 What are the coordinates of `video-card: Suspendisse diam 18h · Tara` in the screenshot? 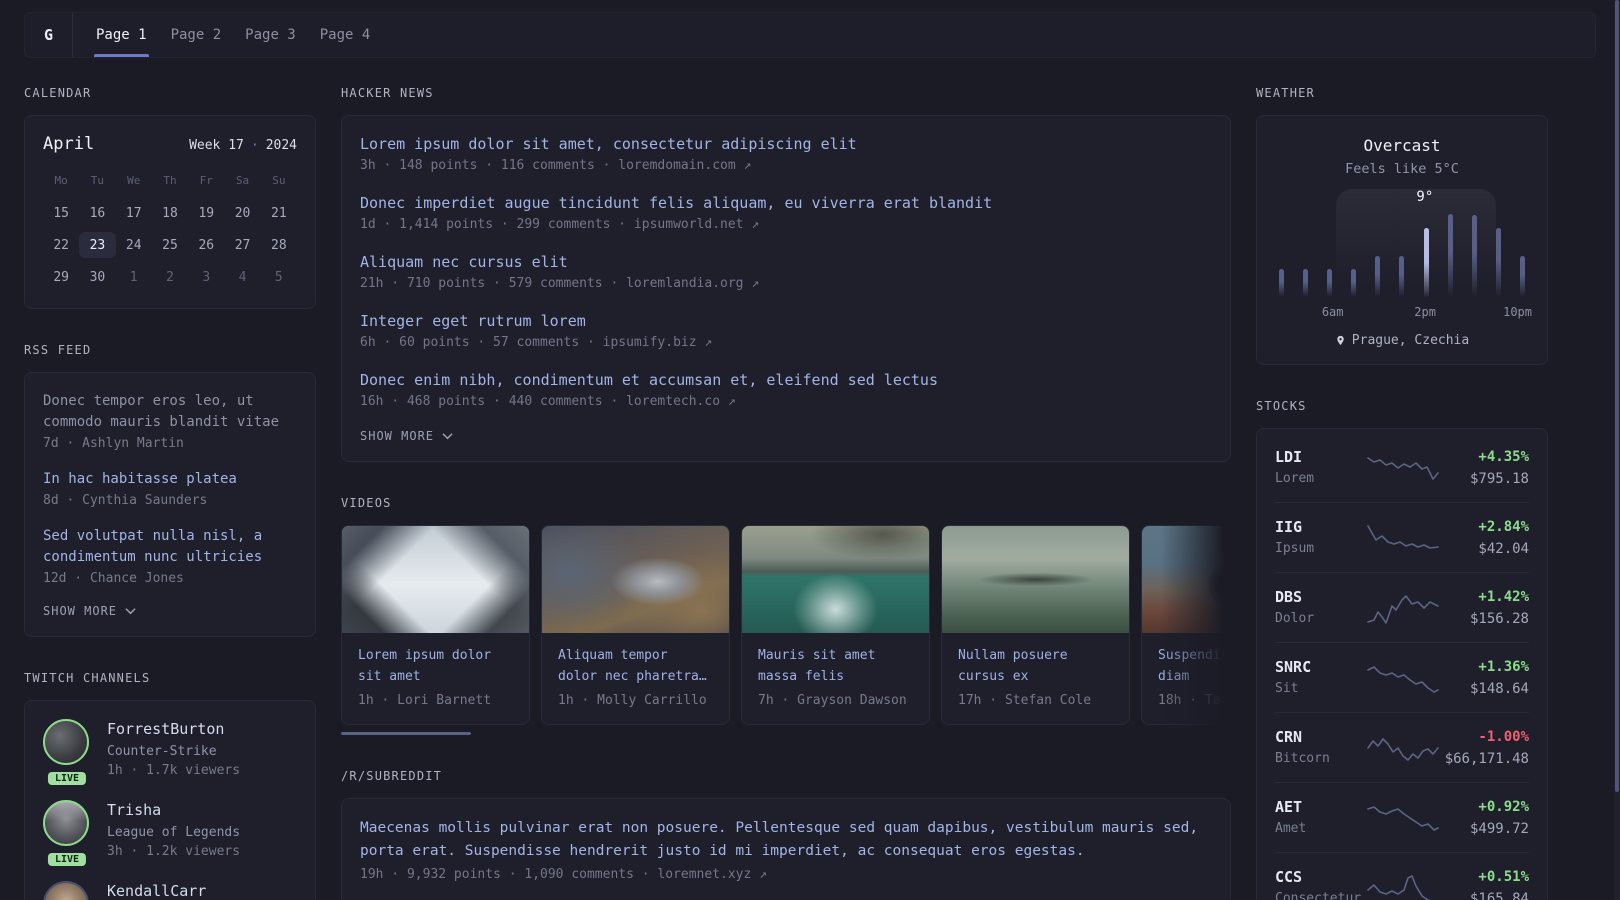 It's located at (1186, 625).